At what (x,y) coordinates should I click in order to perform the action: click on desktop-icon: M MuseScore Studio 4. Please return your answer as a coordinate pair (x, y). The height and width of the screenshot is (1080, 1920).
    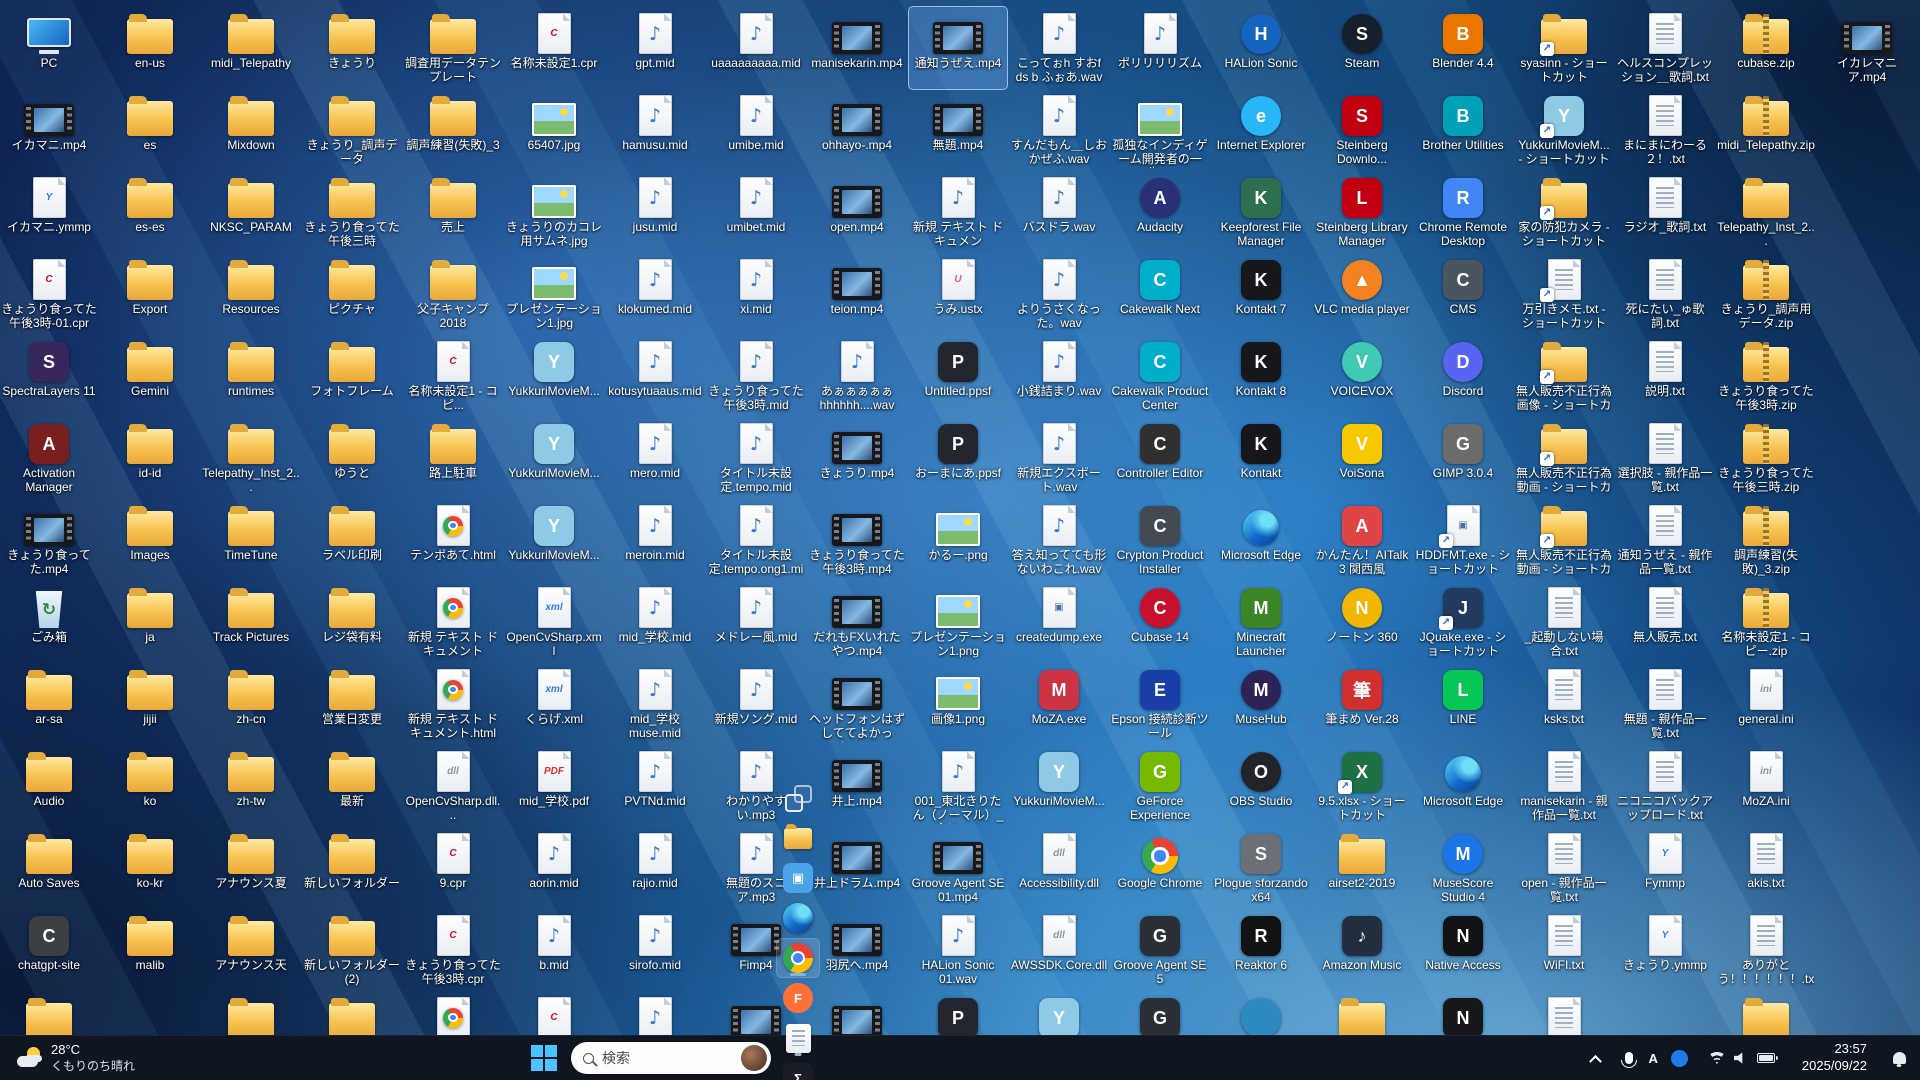
    Looking at the image, I should click on (1463, 868).